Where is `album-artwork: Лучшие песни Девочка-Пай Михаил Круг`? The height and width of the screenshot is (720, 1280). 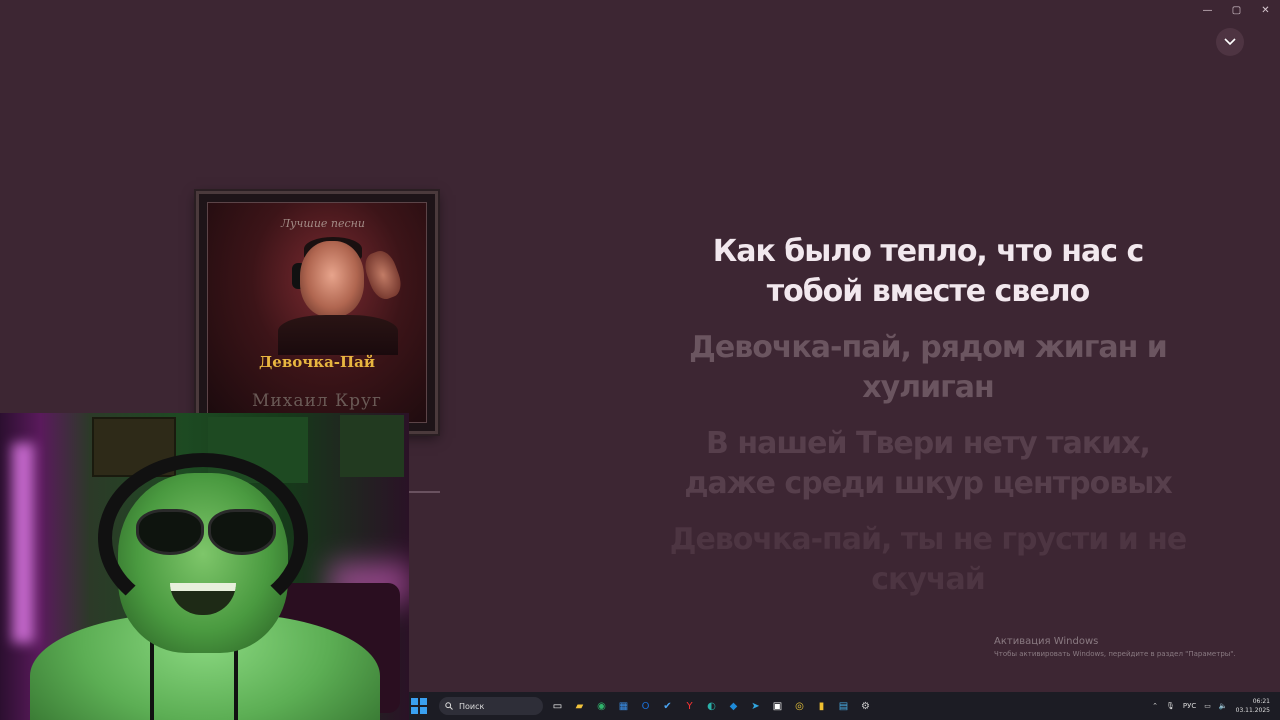
album-artwork: Лучшие песни Девочка-Пай Михаил Круг is located at coordinates (317, 312).